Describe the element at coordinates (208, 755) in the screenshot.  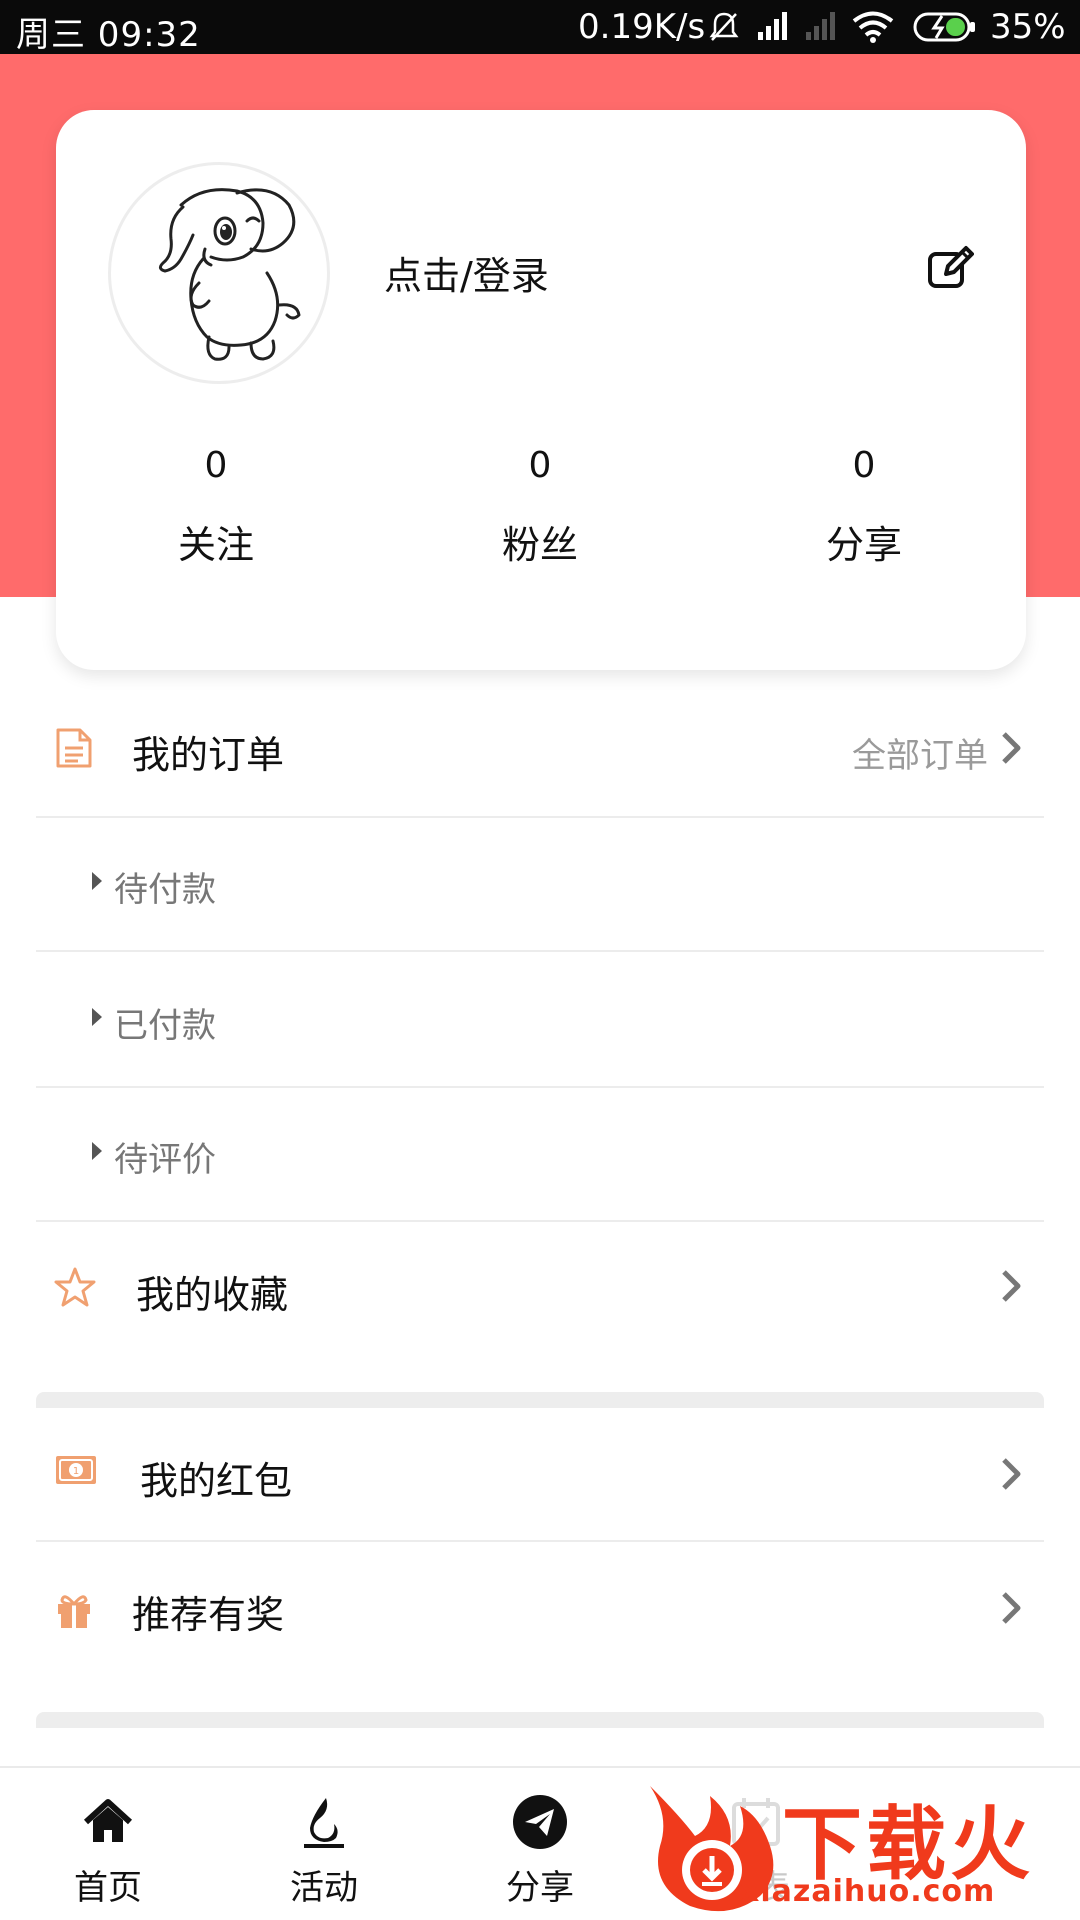
I see `my-orders-title: 我的订单` at that location.